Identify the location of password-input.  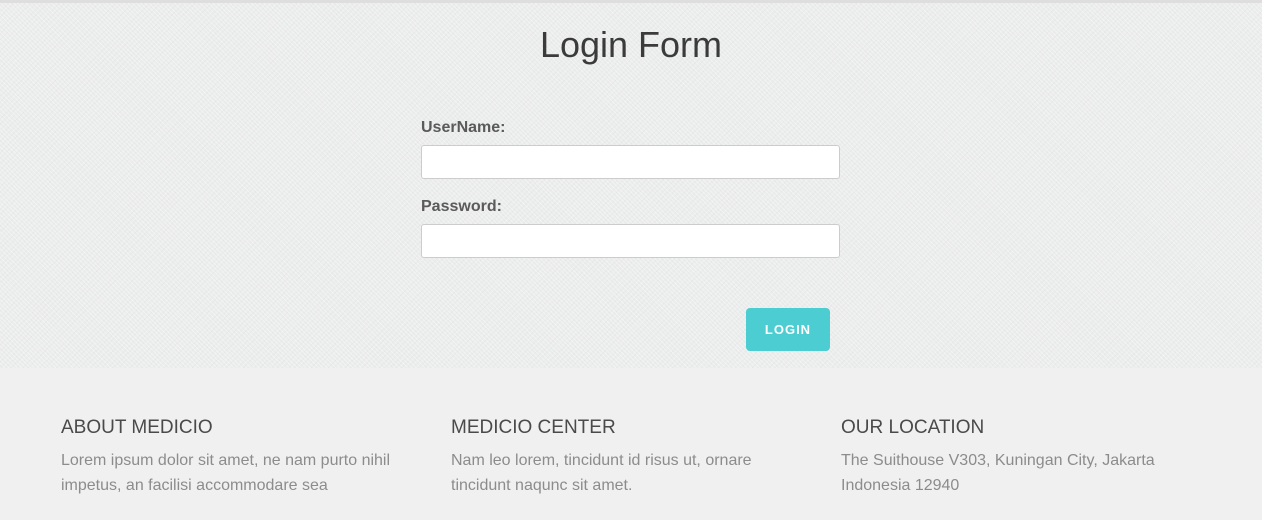
(630, 241).